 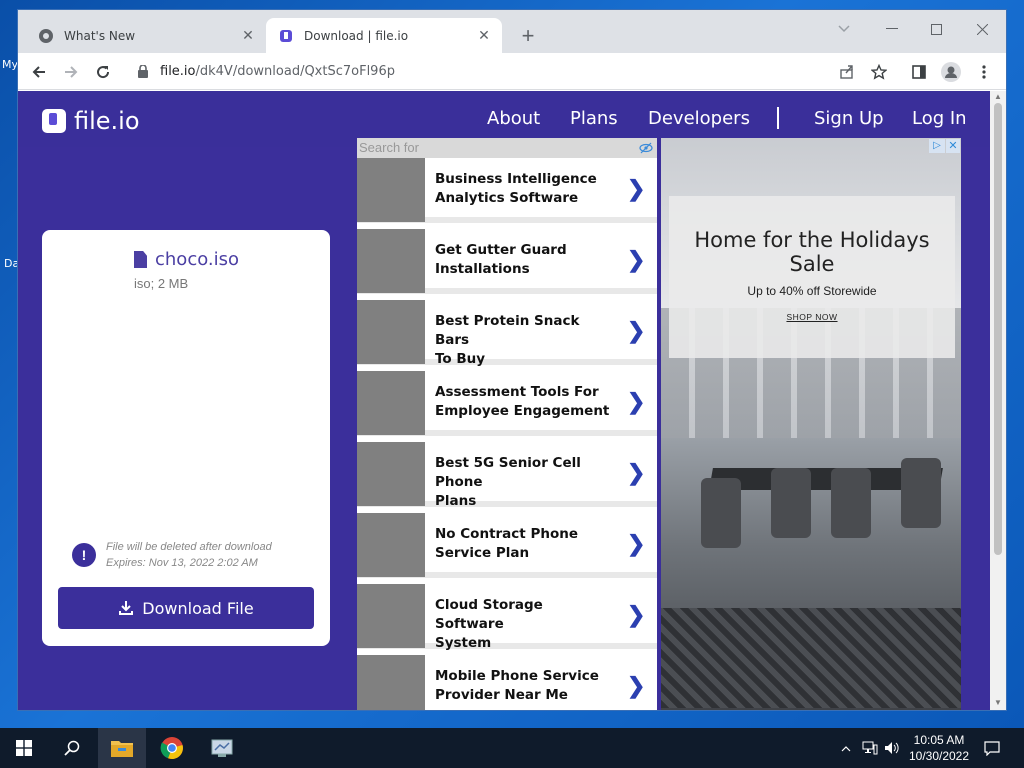 What do you see at coordinates (939, 740) in the screenshot?
I see `clock-time: 10:05 AM` at bounding box center [939, 740].